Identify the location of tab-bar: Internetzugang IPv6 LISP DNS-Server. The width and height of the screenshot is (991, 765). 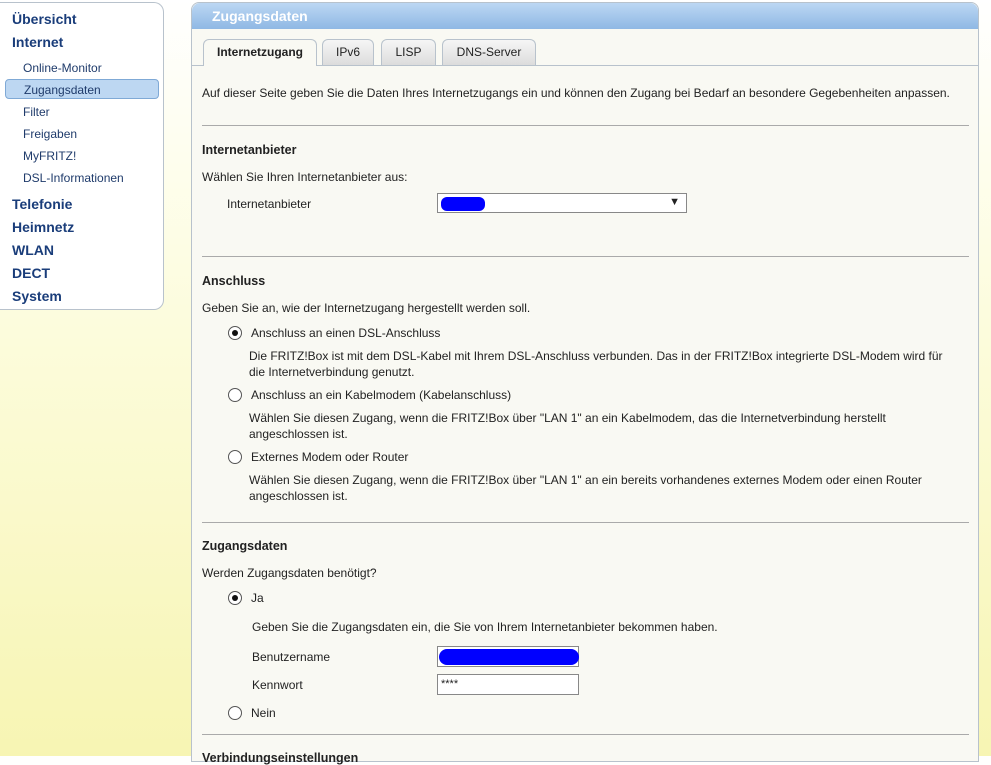
(585, 52).